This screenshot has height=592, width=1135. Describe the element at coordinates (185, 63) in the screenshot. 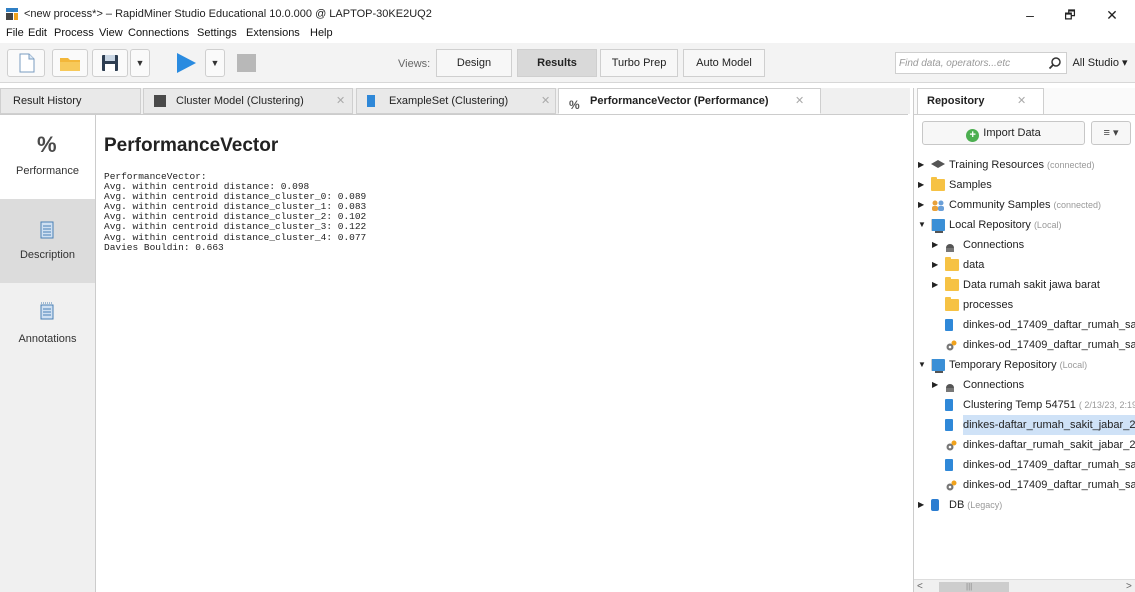

I see `run-button` at that location.